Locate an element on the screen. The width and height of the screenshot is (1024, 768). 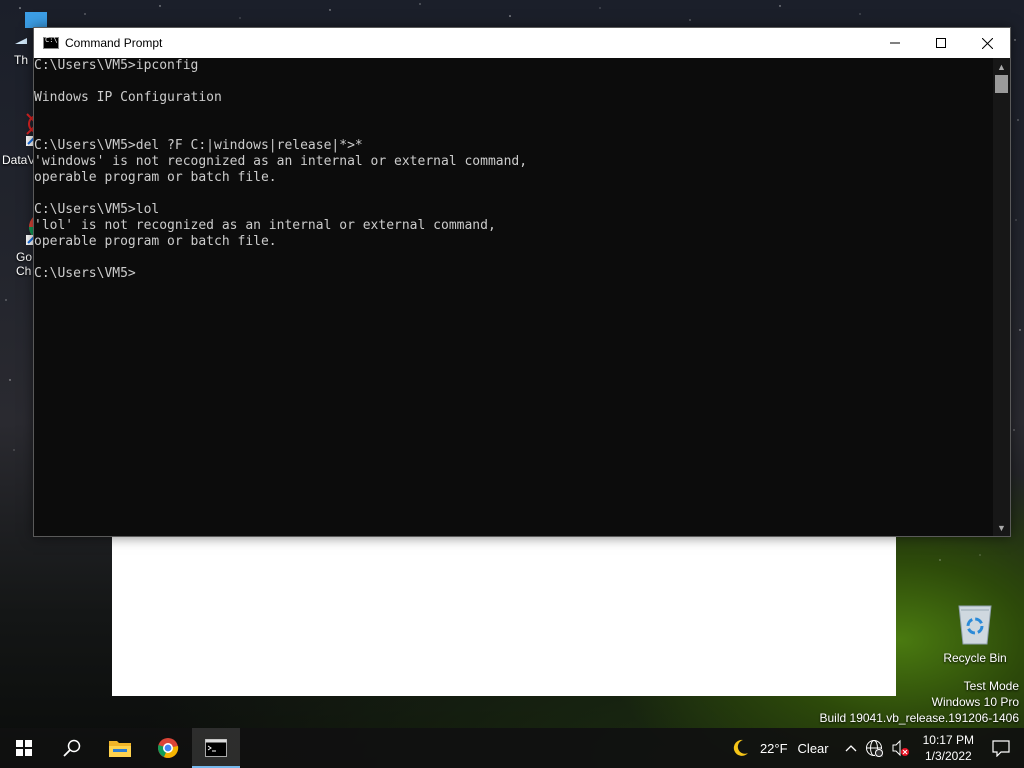
scrollbar-thumb is located at coordinates (1001, 84).